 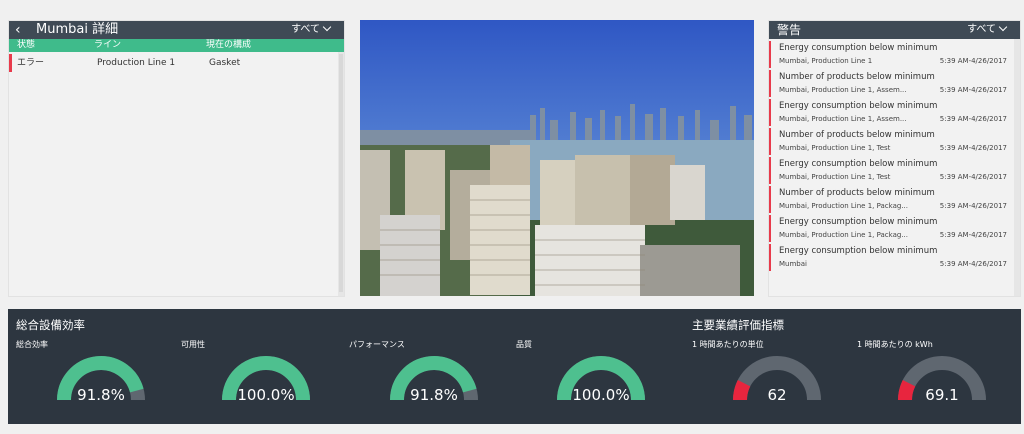 What do you see at coordinates (826, 61) in the screenshot?
I see `alert-location: Mumbai, Production Line 1` at bounding box center [826, 61].